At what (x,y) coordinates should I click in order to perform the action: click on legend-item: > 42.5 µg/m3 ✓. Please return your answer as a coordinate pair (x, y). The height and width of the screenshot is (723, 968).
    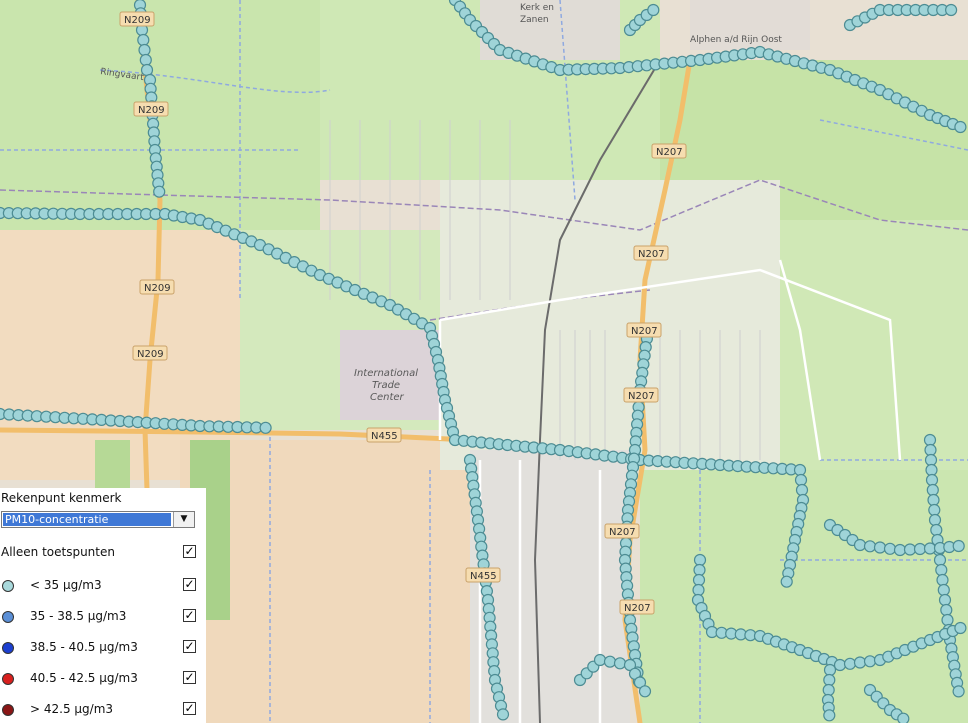
    Looking at the image, I should click on (103, 710).